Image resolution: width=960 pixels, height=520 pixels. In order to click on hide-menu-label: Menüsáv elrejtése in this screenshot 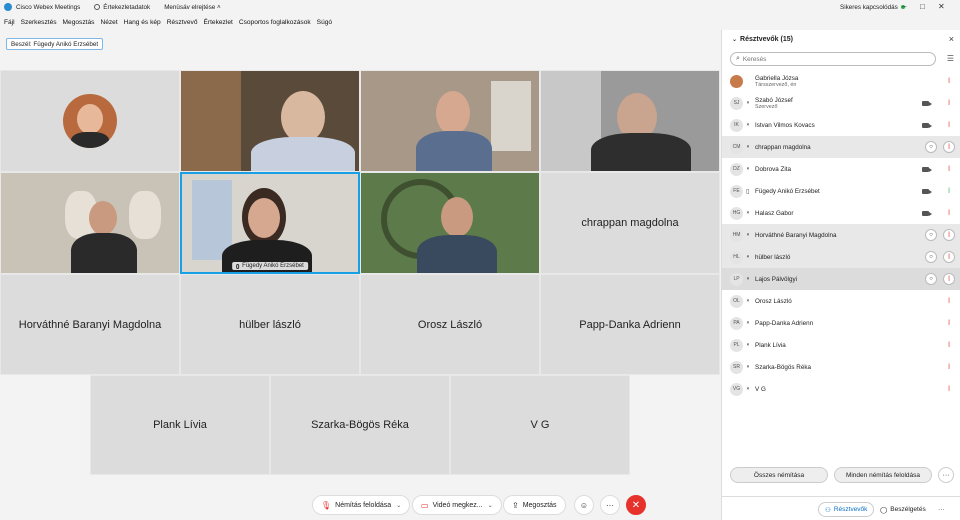, I will do `click(190, 7)`.